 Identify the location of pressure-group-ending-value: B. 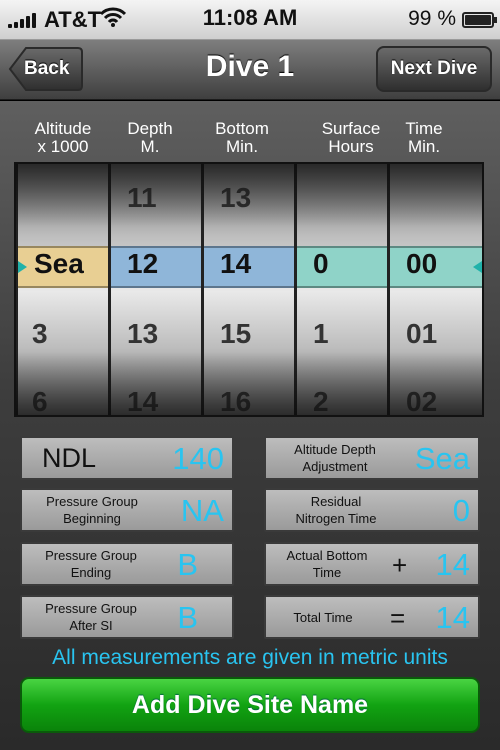
(187, 564).